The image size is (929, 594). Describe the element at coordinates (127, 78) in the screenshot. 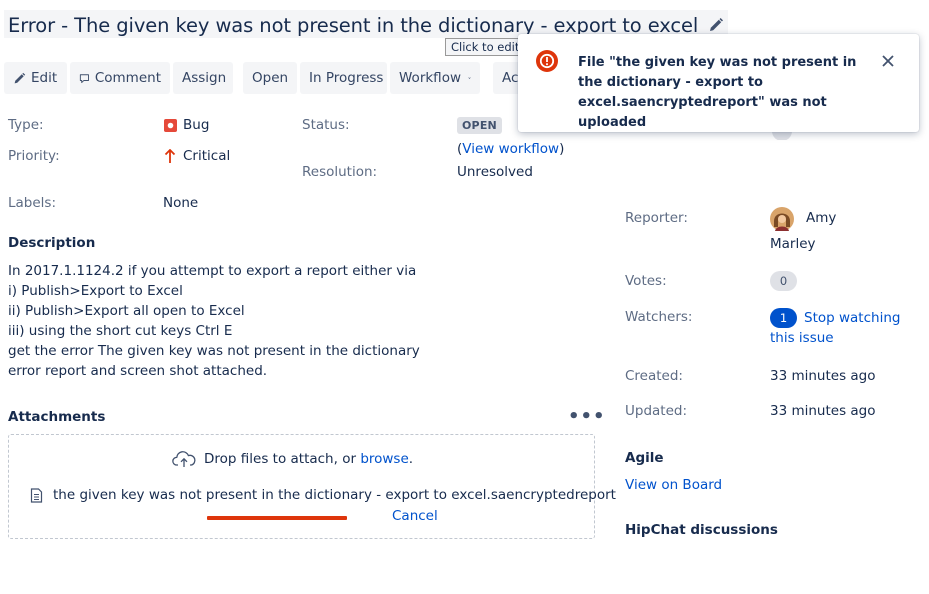

I see `comment-button-label: Comment` at that location.